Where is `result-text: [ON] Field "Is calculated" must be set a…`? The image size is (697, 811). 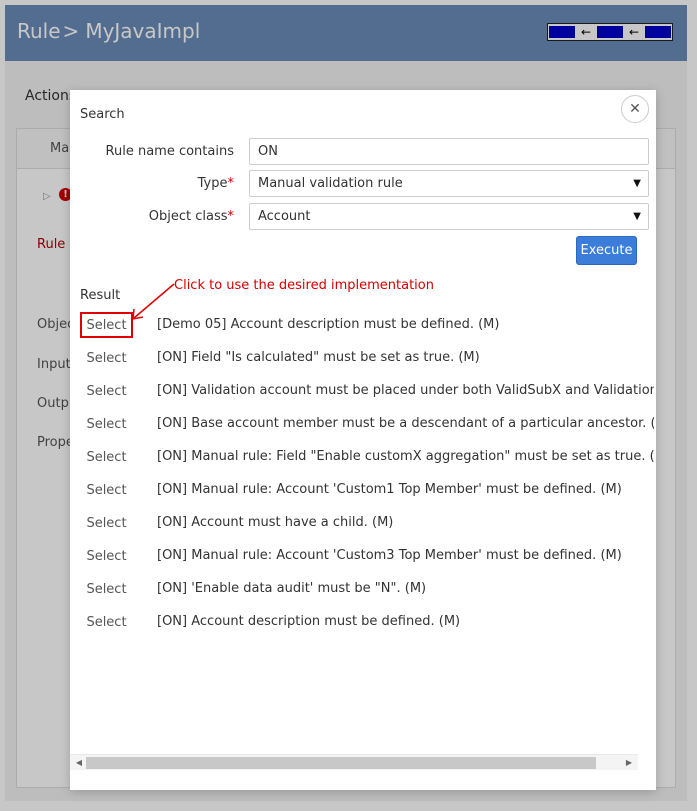
result-text: [ON] Field "Is calculated" must be set a… is located at coordinates (318, 357).